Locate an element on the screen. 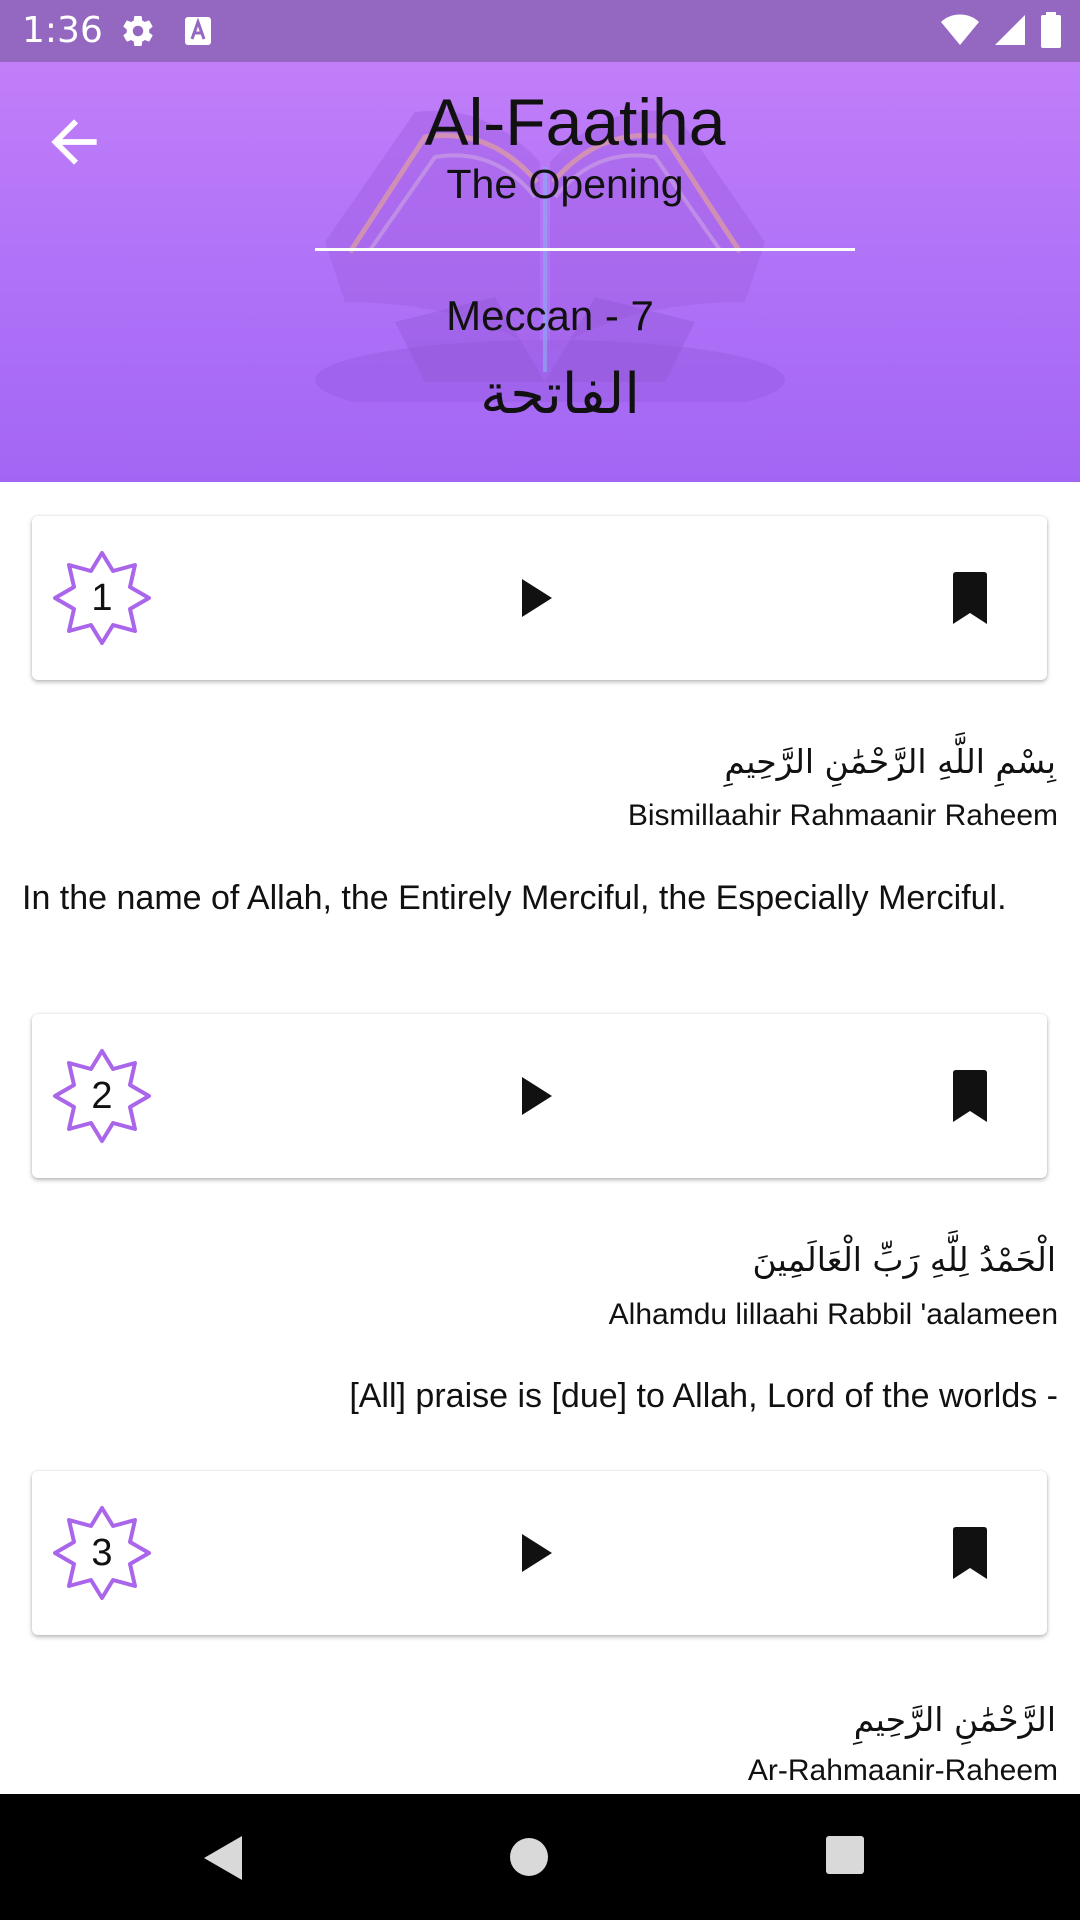 This screenshot has height=1920, width=1080. navigation-bar is located at coordinates (540, 1857).